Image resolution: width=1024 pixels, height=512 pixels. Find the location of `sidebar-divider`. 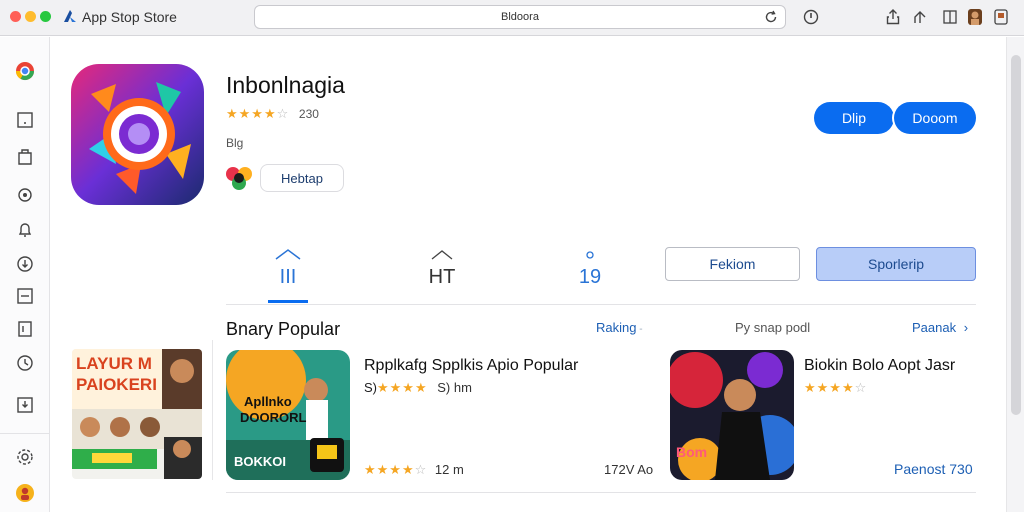

sidebar-divider is located at coordinates (25, 433).